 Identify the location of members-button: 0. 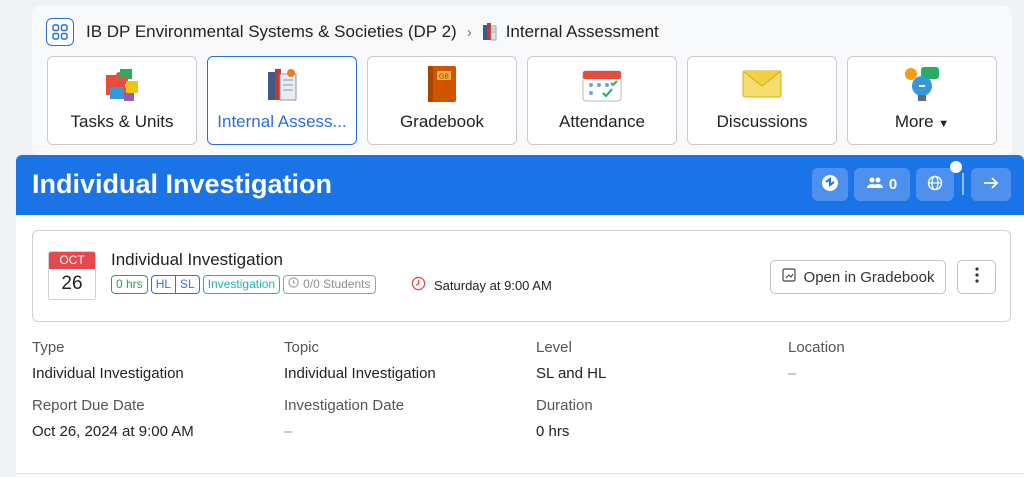
(882, 184).